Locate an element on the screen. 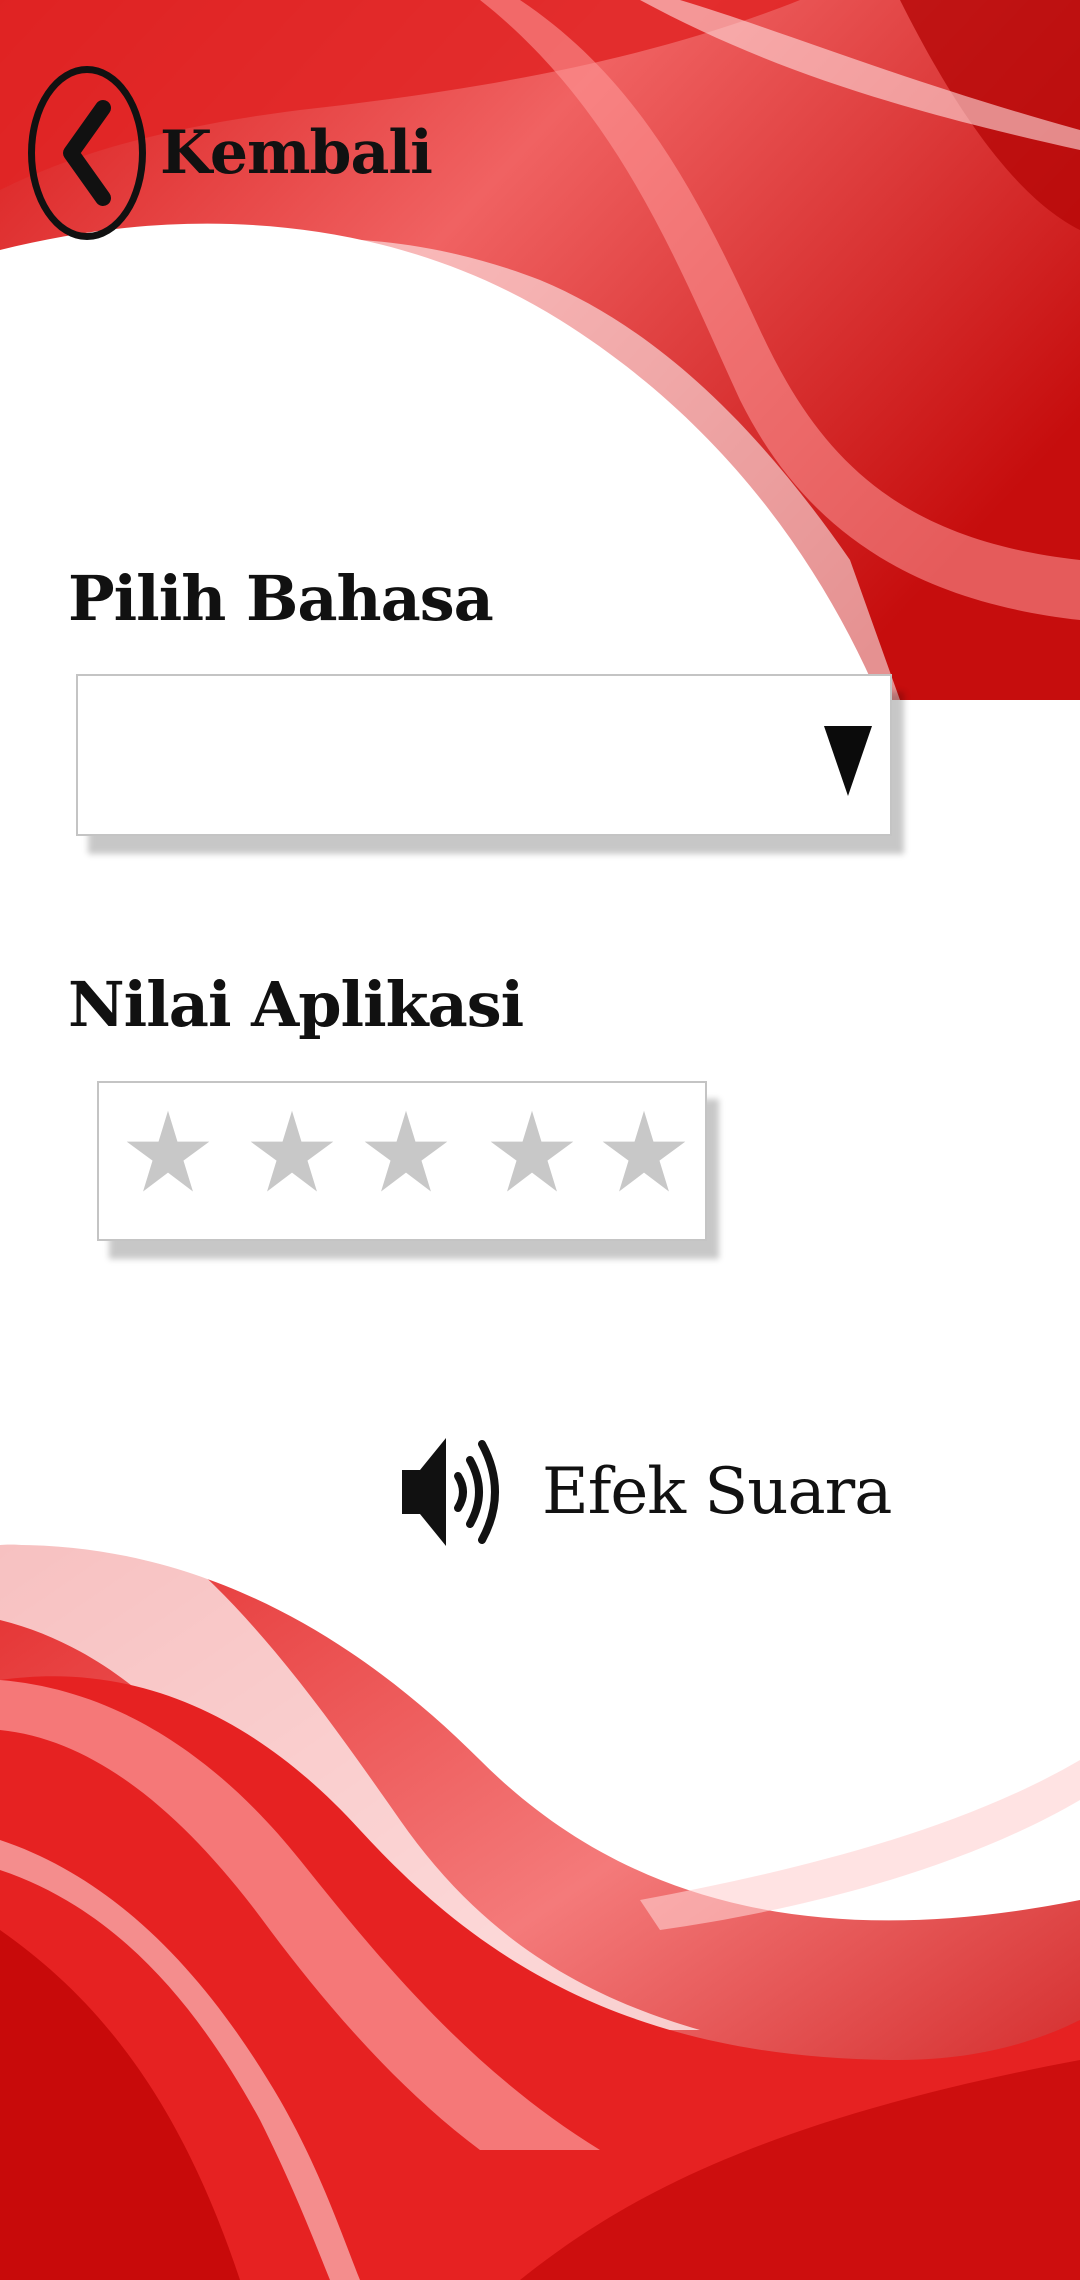  sound-effect-label: Efek Suara is located at coordinates (717, 1492).